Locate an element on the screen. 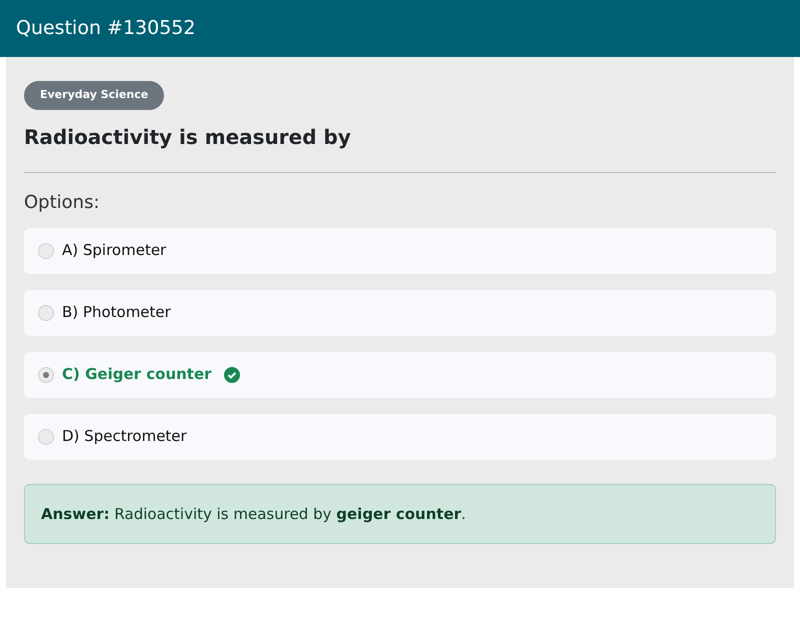  option-row: C) Geiger counter is located at coordinates (400, 375).